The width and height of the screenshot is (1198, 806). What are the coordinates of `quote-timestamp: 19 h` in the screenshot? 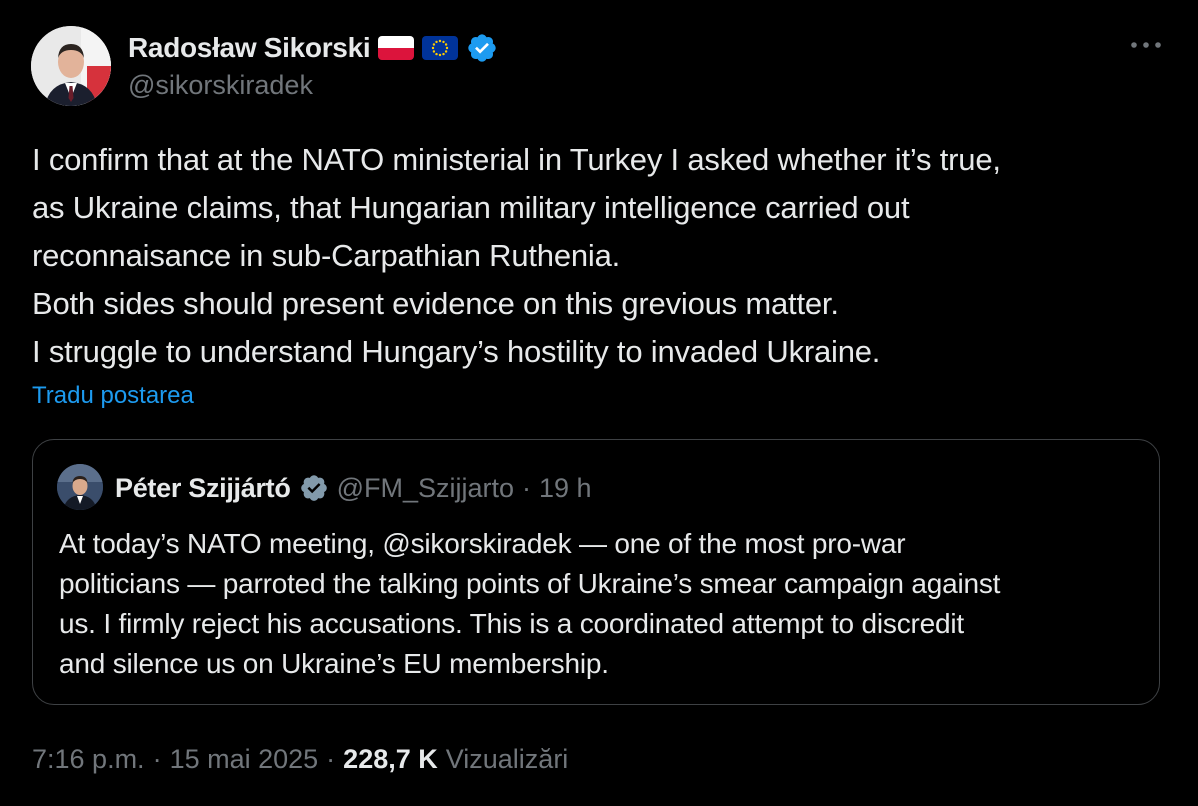 It's located at (565, 487).